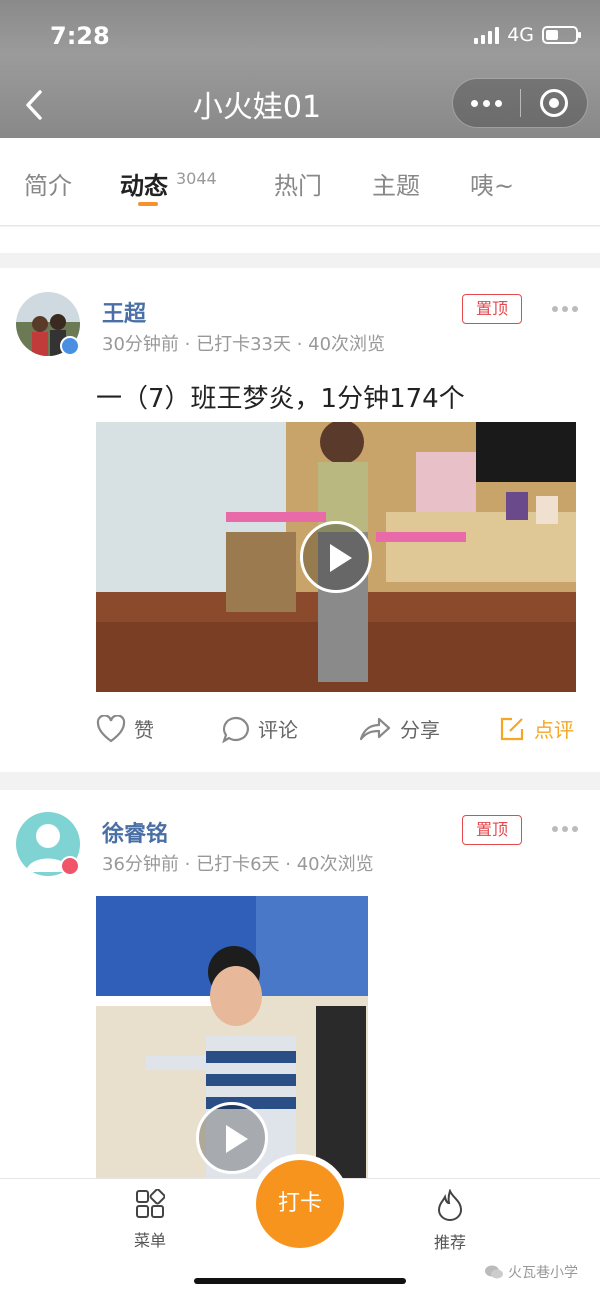  I want to click on post-meta: 36分钟前 · 已打卡6天 · 40次浏览, so click(238, 864).